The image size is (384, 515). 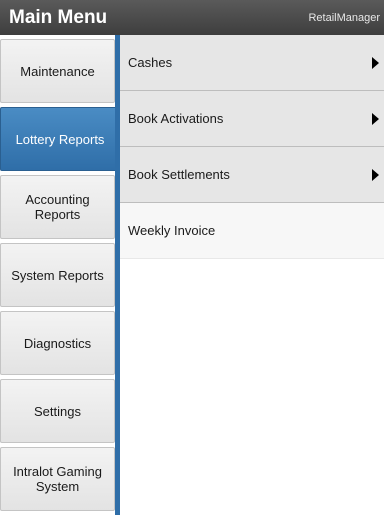 What do you see at coordinates (252, 231) in the screenshot?
I see `submenu-item-weekly-invoice: Weekly Invoice` at bounding box center [252, 231].